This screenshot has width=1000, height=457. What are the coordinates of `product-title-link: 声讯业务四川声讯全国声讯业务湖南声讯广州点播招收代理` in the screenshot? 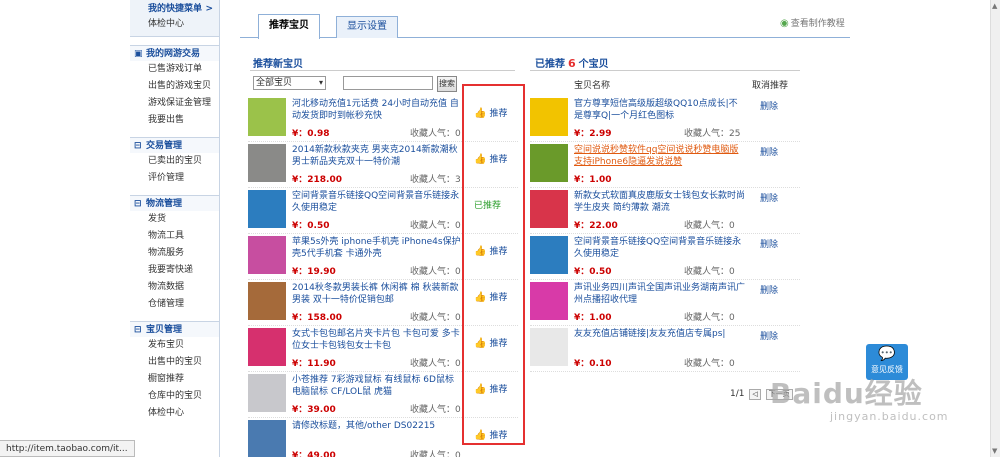 It's located at (660, 294).